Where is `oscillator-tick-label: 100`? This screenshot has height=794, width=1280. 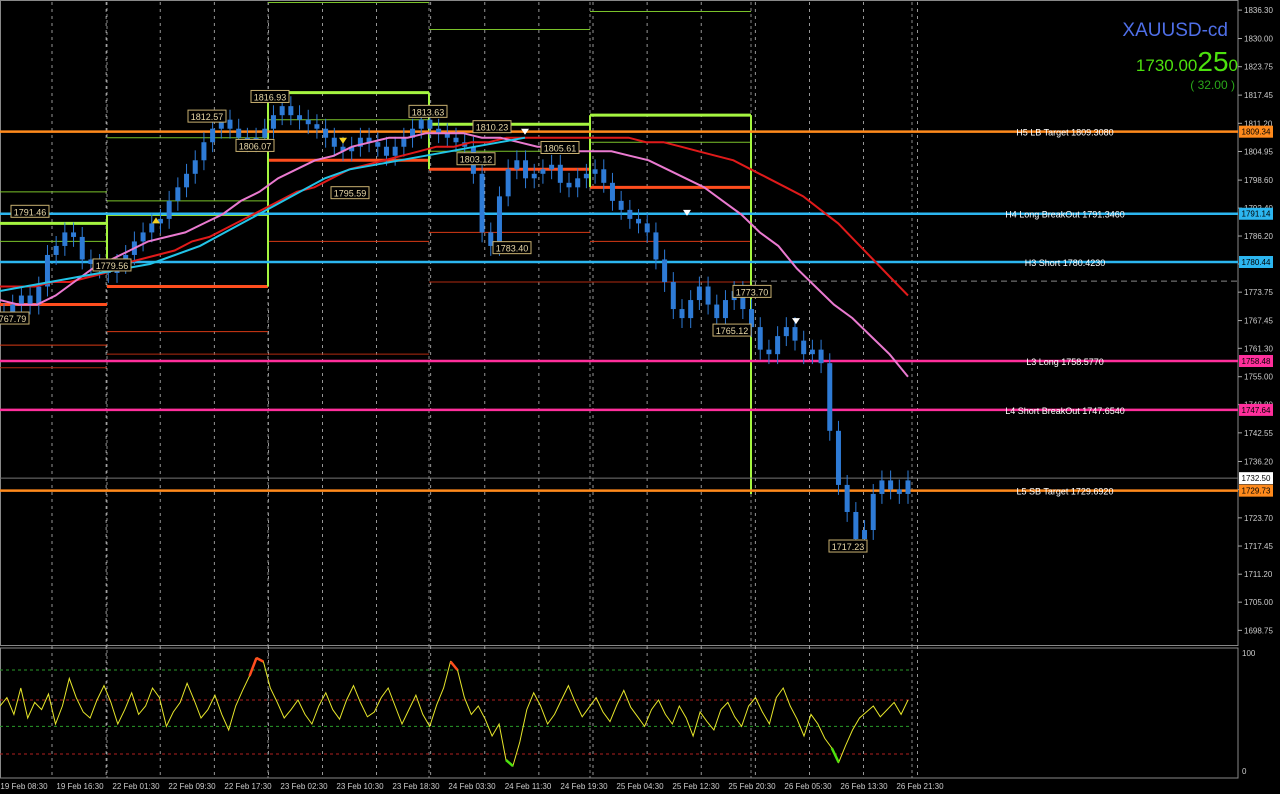 oscillator-tick-label: 100 is located at coordinates (1249, 653).